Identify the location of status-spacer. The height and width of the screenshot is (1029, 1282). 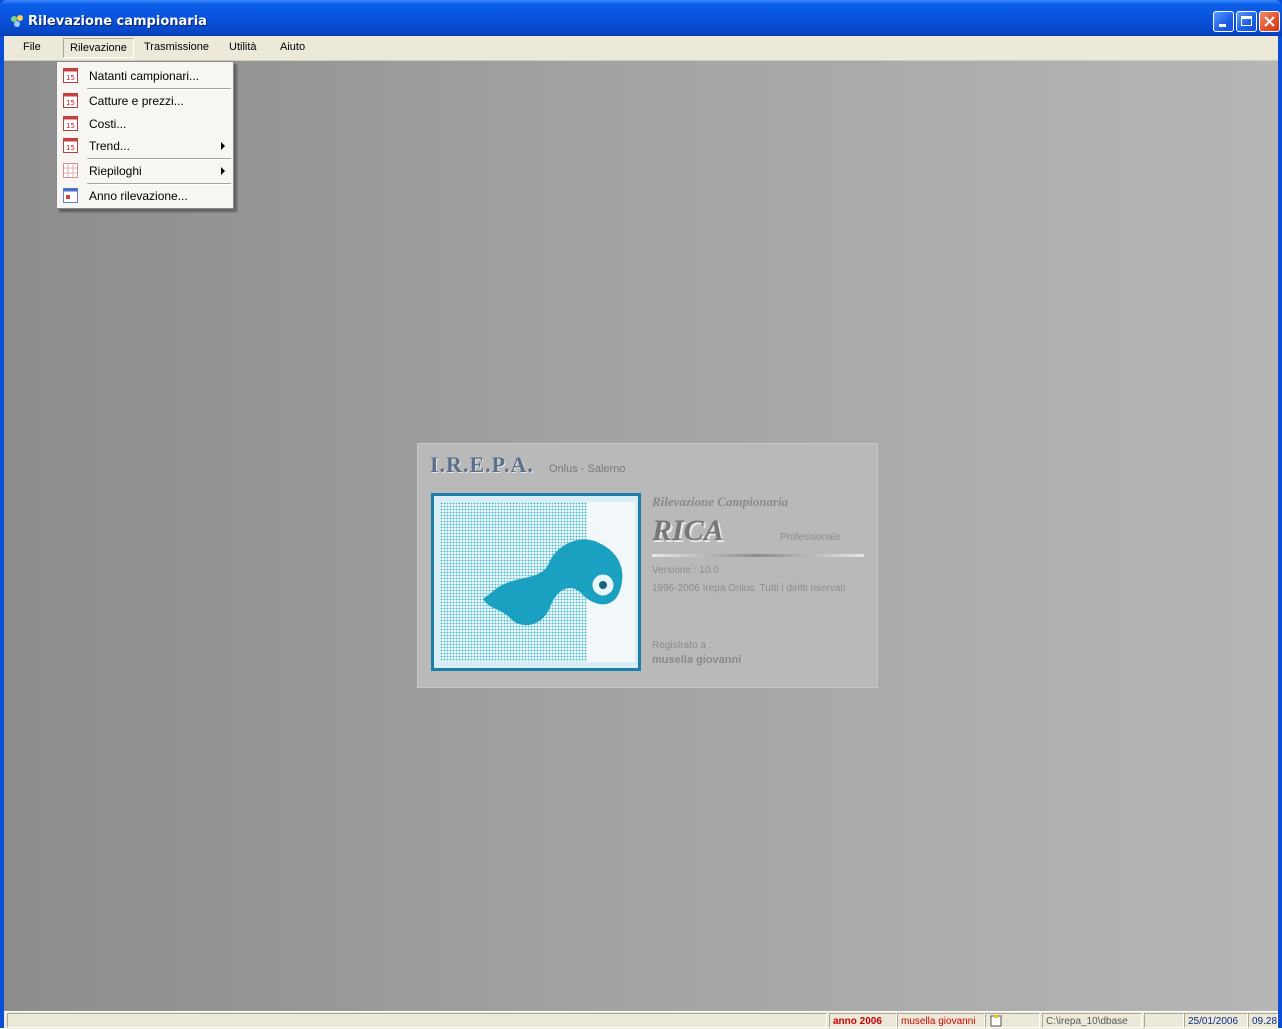
(1164, 1020).